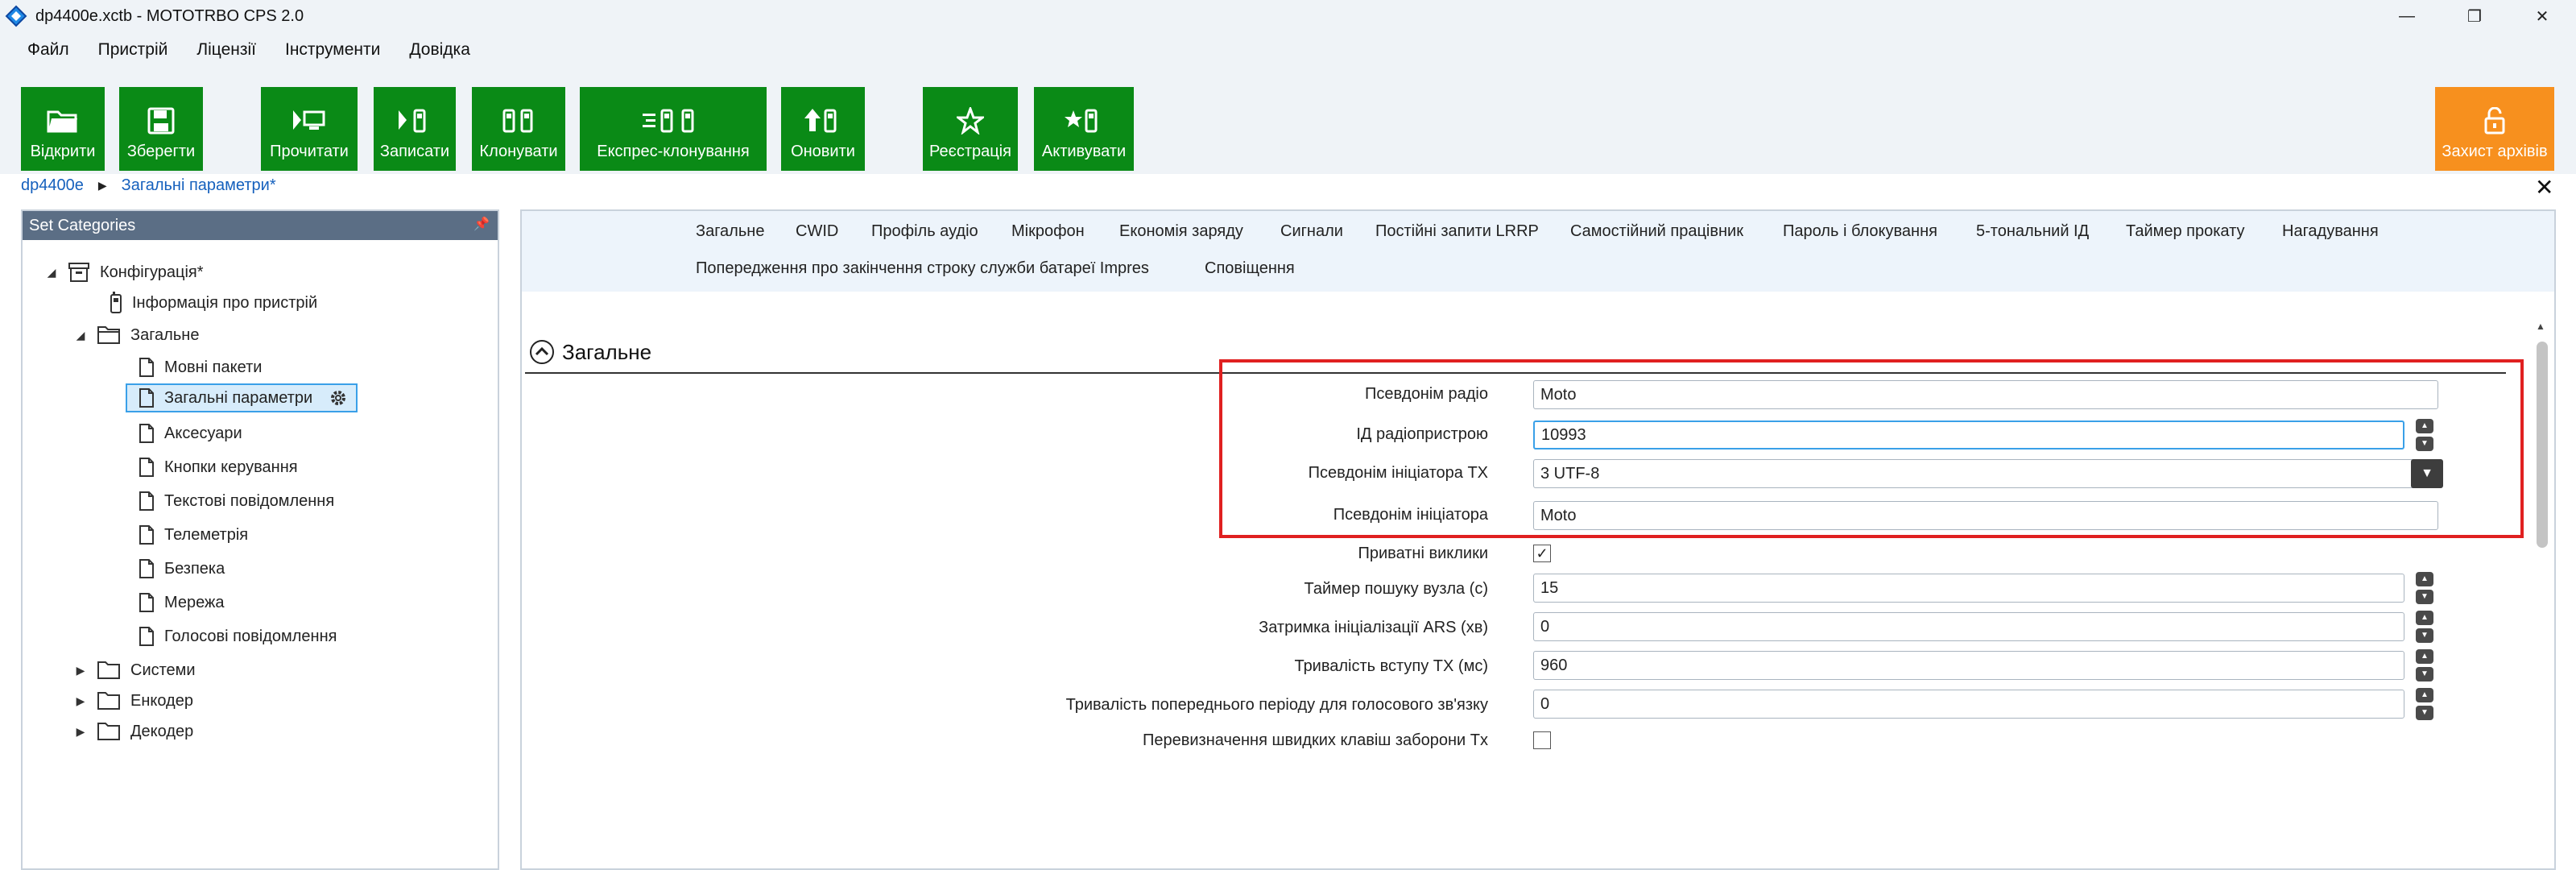  What do you see at coordinates (310, 129) in the screenshot?
I see `read-button: Прочитати` at bounding box center [310, 129].